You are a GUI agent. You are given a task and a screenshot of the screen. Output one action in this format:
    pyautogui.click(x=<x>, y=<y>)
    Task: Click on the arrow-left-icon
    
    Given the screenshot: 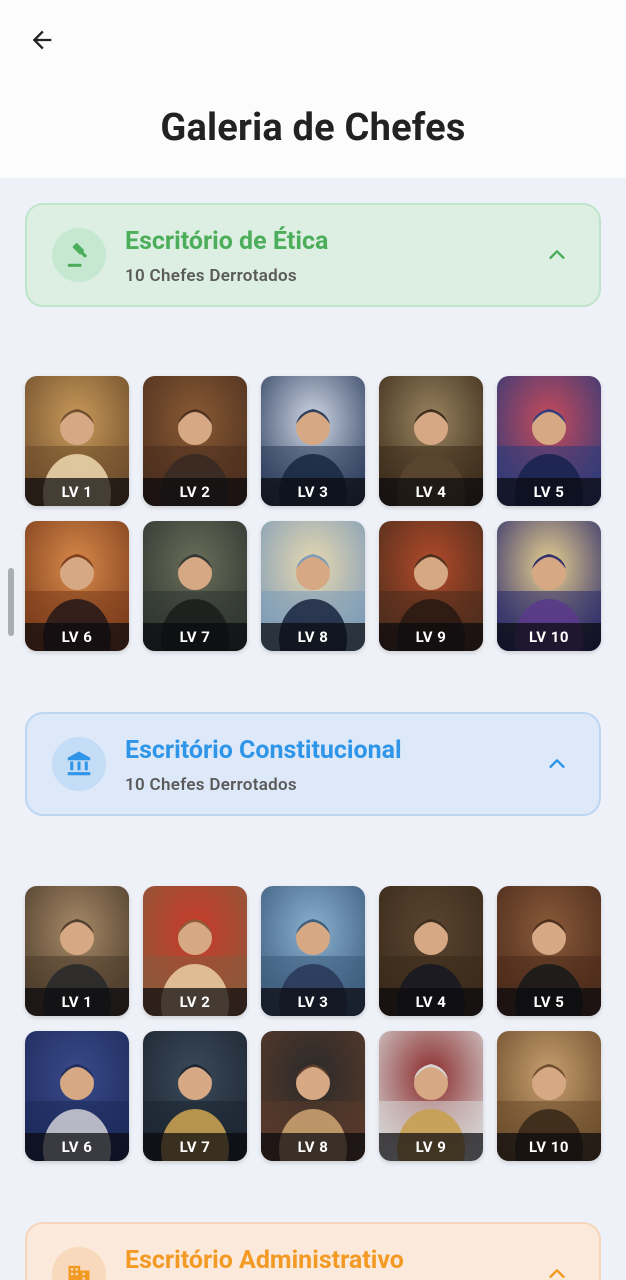 What is the action you would take?
    pyautogui.click(x=42, y=40)
    